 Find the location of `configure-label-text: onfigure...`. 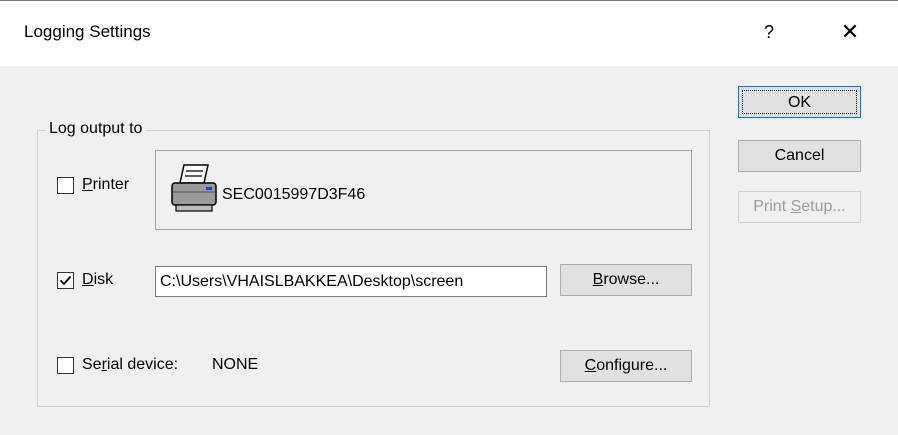

configure-label-text: onfigure... is located at coordinates (632, 365).